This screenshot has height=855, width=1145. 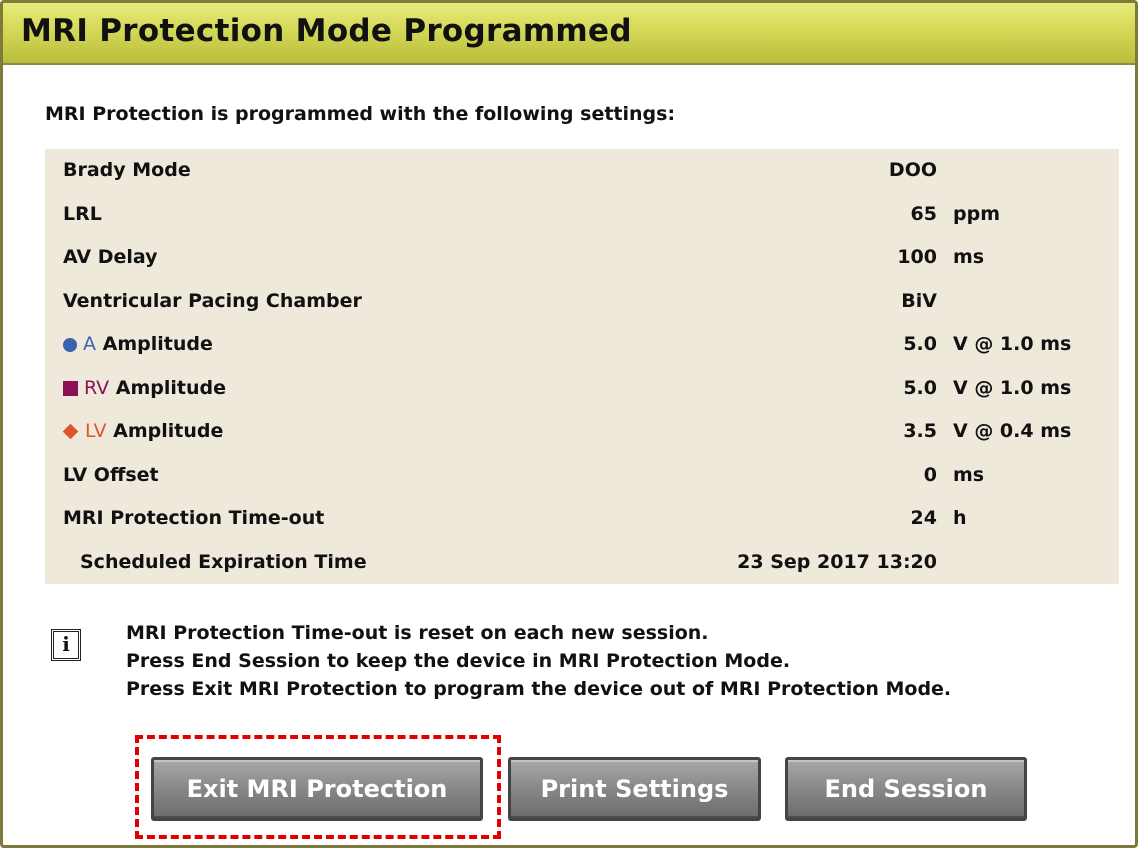 I want to click on setting-value: BiV, so click(x=919, y=300).